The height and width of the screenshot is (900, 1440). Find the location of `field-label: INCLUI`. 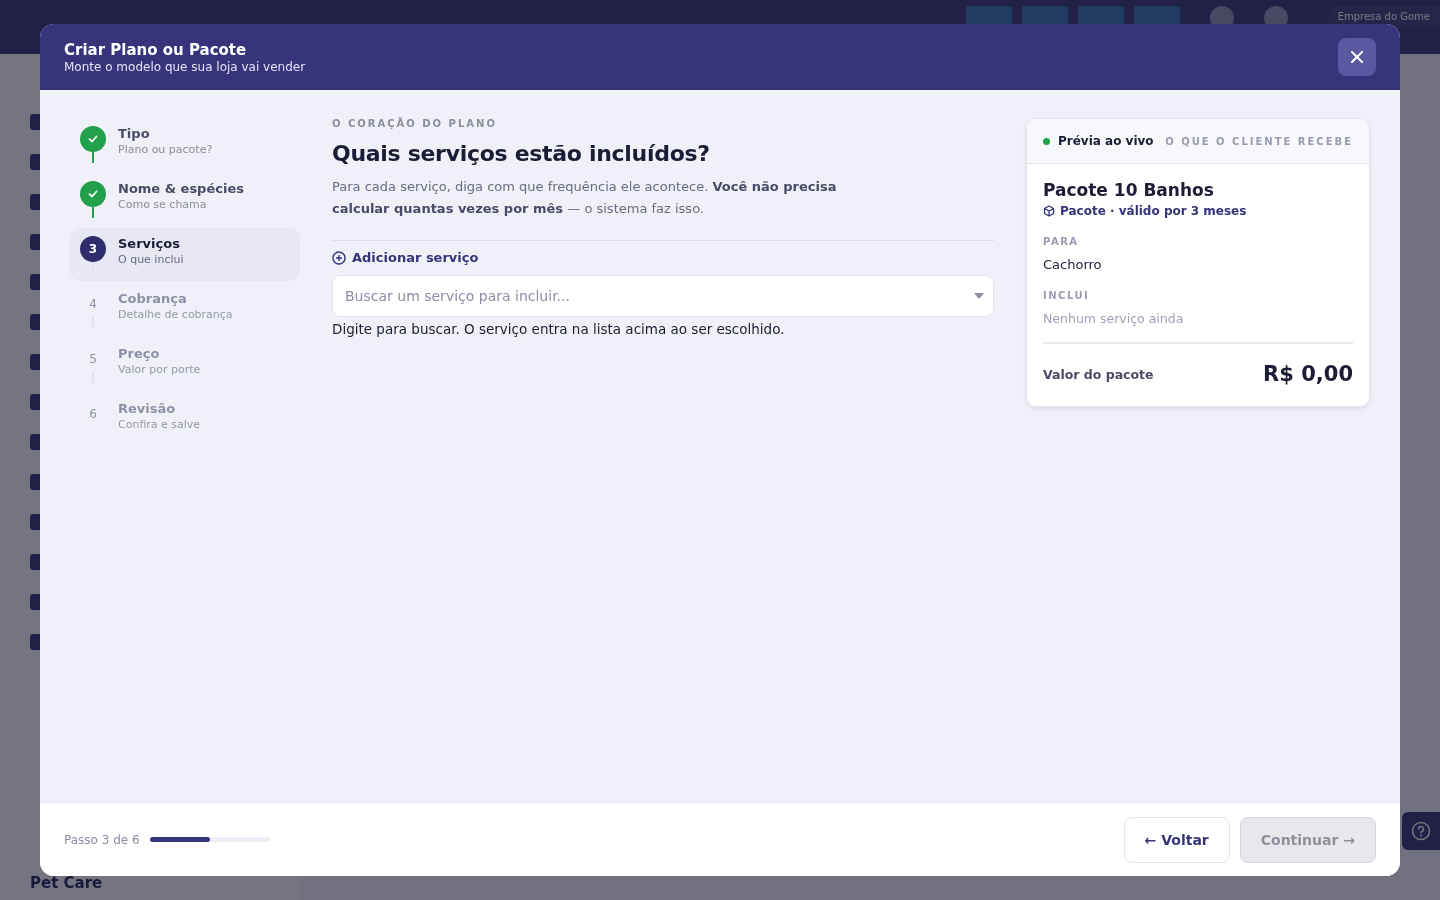

field-label: INCLUI is located at coordinates (1067, 295).